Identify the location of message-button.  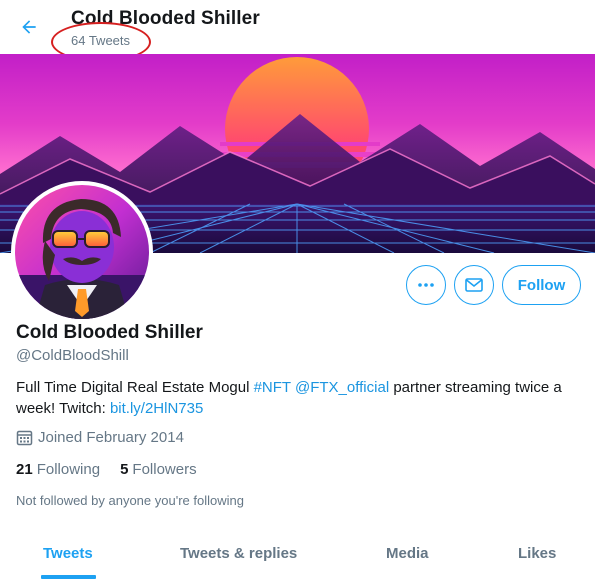
(474, 285).